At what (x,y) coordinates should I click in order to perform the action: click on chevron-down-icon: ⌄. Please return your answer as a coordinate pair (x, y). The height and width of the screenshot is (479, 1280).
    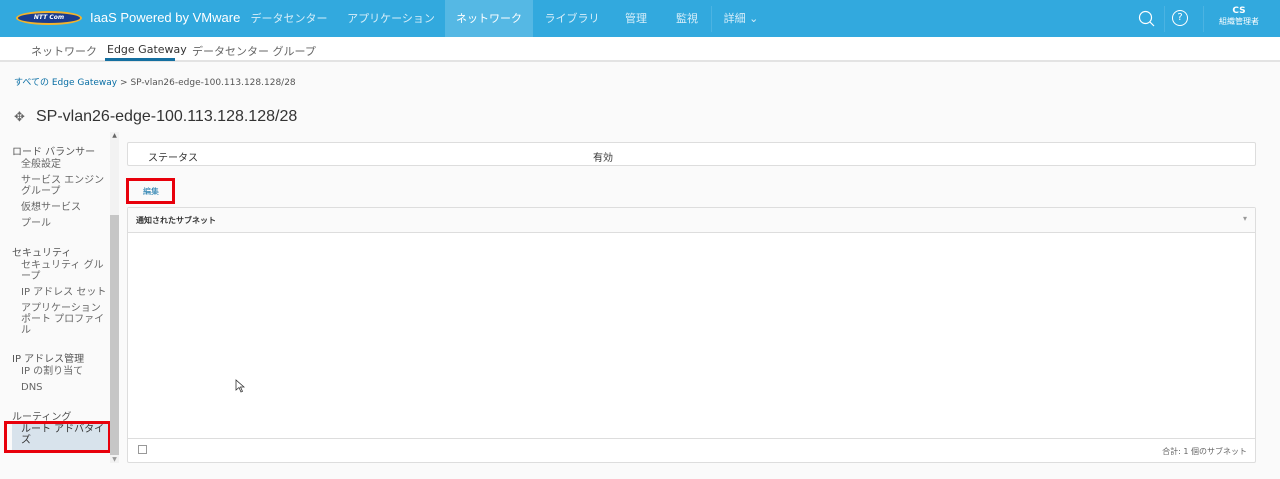
    Looking at the image, I should click on (754, 18).